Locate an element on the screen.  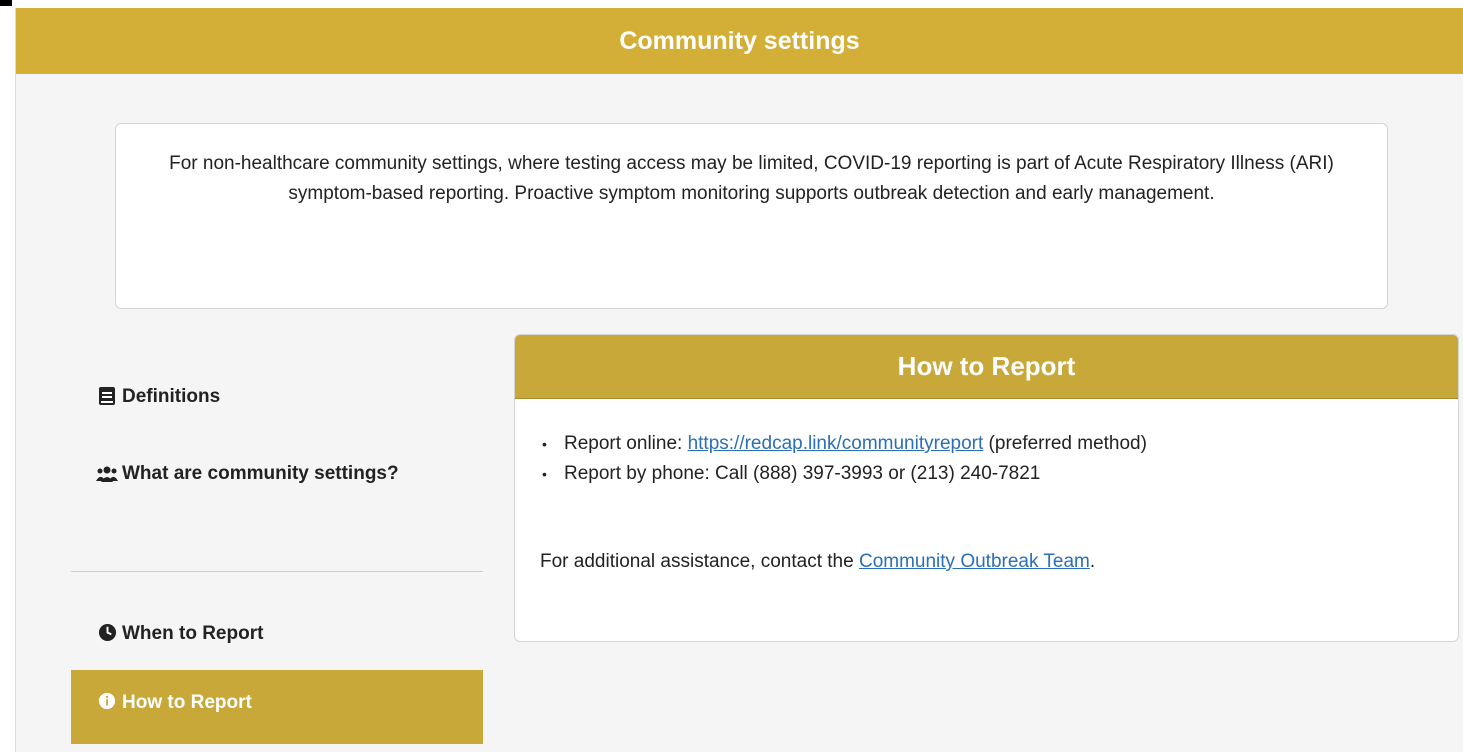
nav-item-label: What are community settings? is located at coordinates (247, 474).